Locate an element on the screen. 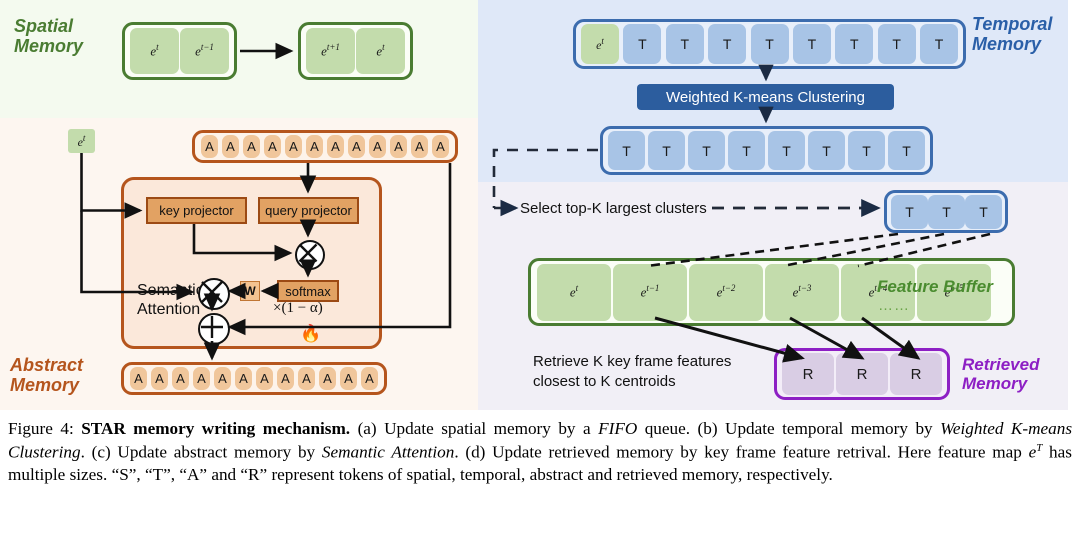  temporal-input-row: et TTTTTTTT is located at coordinates (769, 44).